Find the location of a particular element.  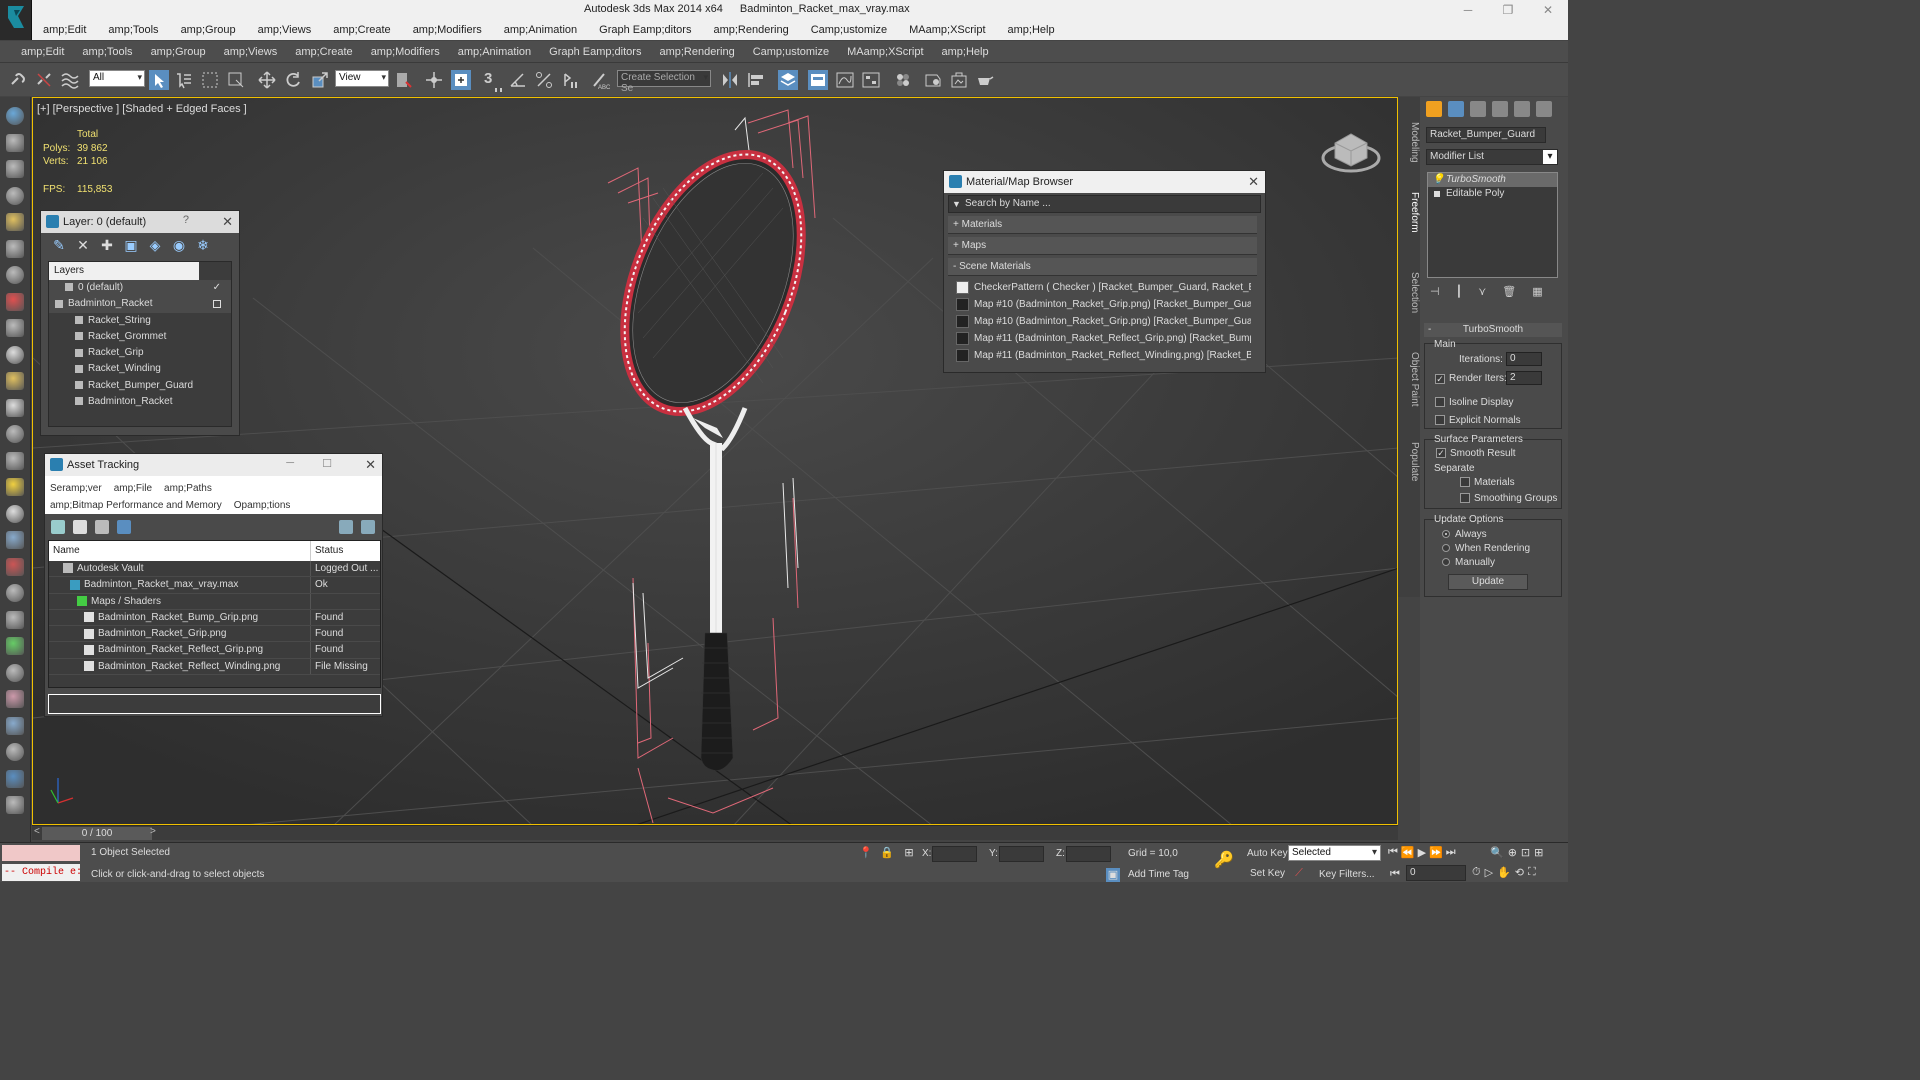

material-icon is located at coordinates (15, 752).